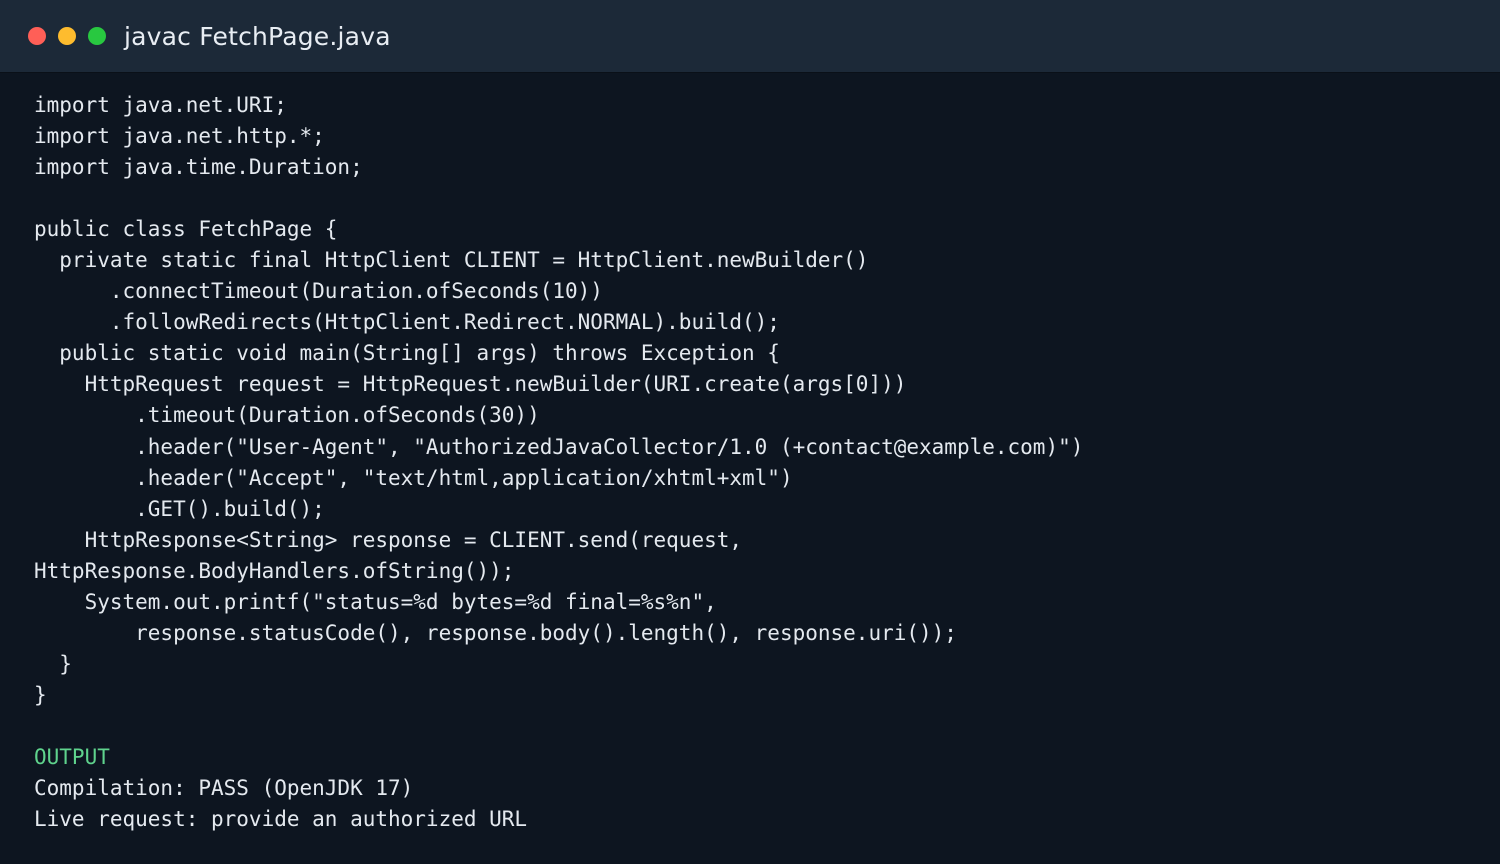  What do you see at coordinates (281, 819) in the screenshot?
I see `output-line-request: Live request: provide an authorized URL` at bounding box center [281, 819].